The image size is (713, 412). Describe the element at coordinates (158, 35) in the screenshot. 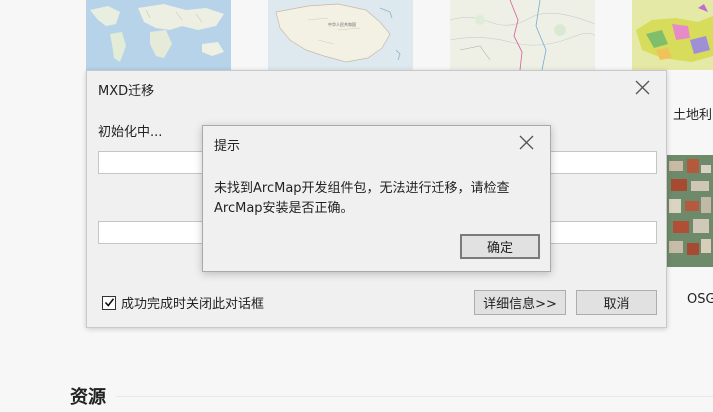

I see `world-map-thumbnail` at that location.